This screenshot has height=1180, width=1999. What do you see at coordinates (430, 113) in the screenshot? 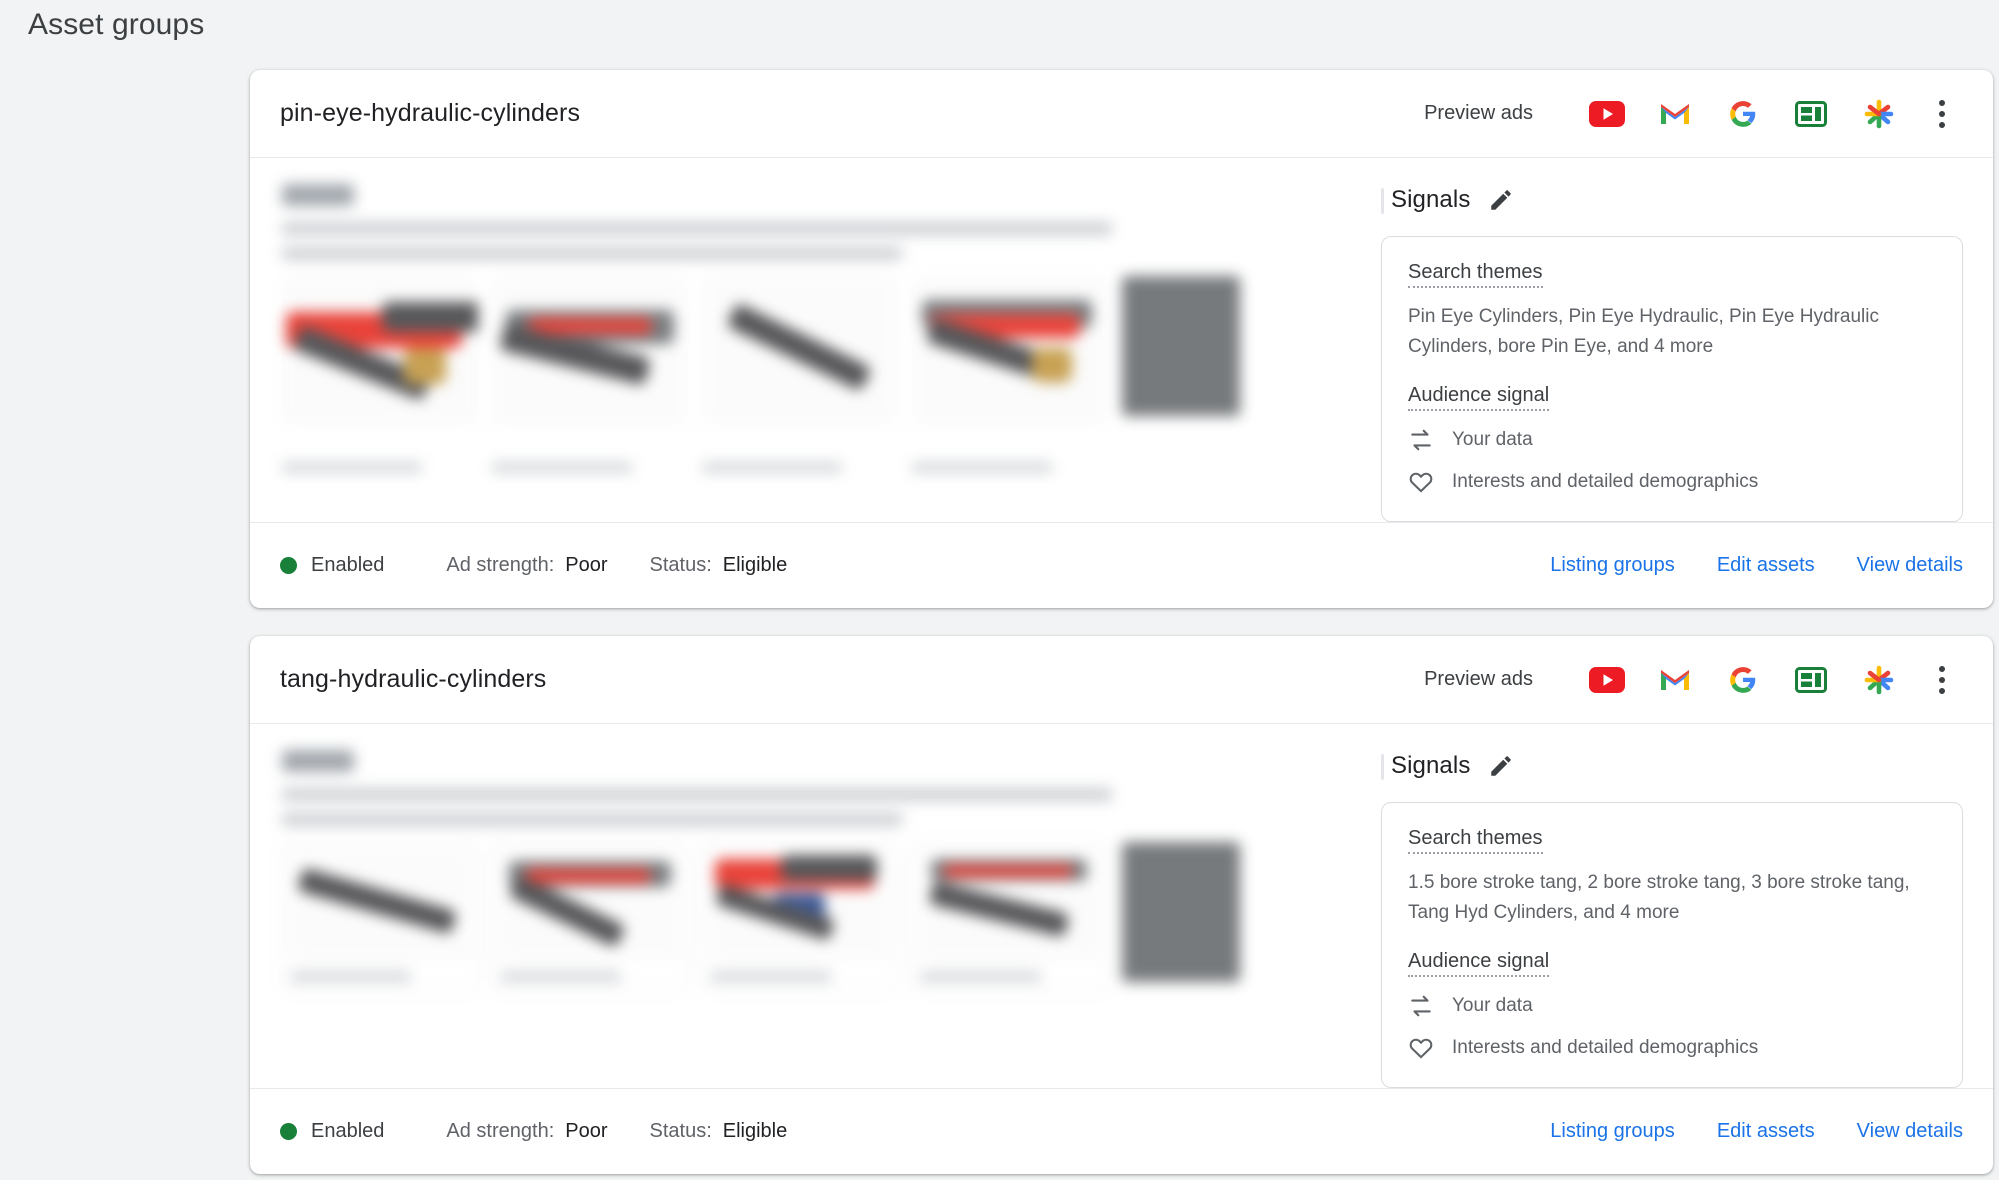
I see `asset-group-name: pin-eye-hydraulic-cylinders` at bounding box center [430, 113].